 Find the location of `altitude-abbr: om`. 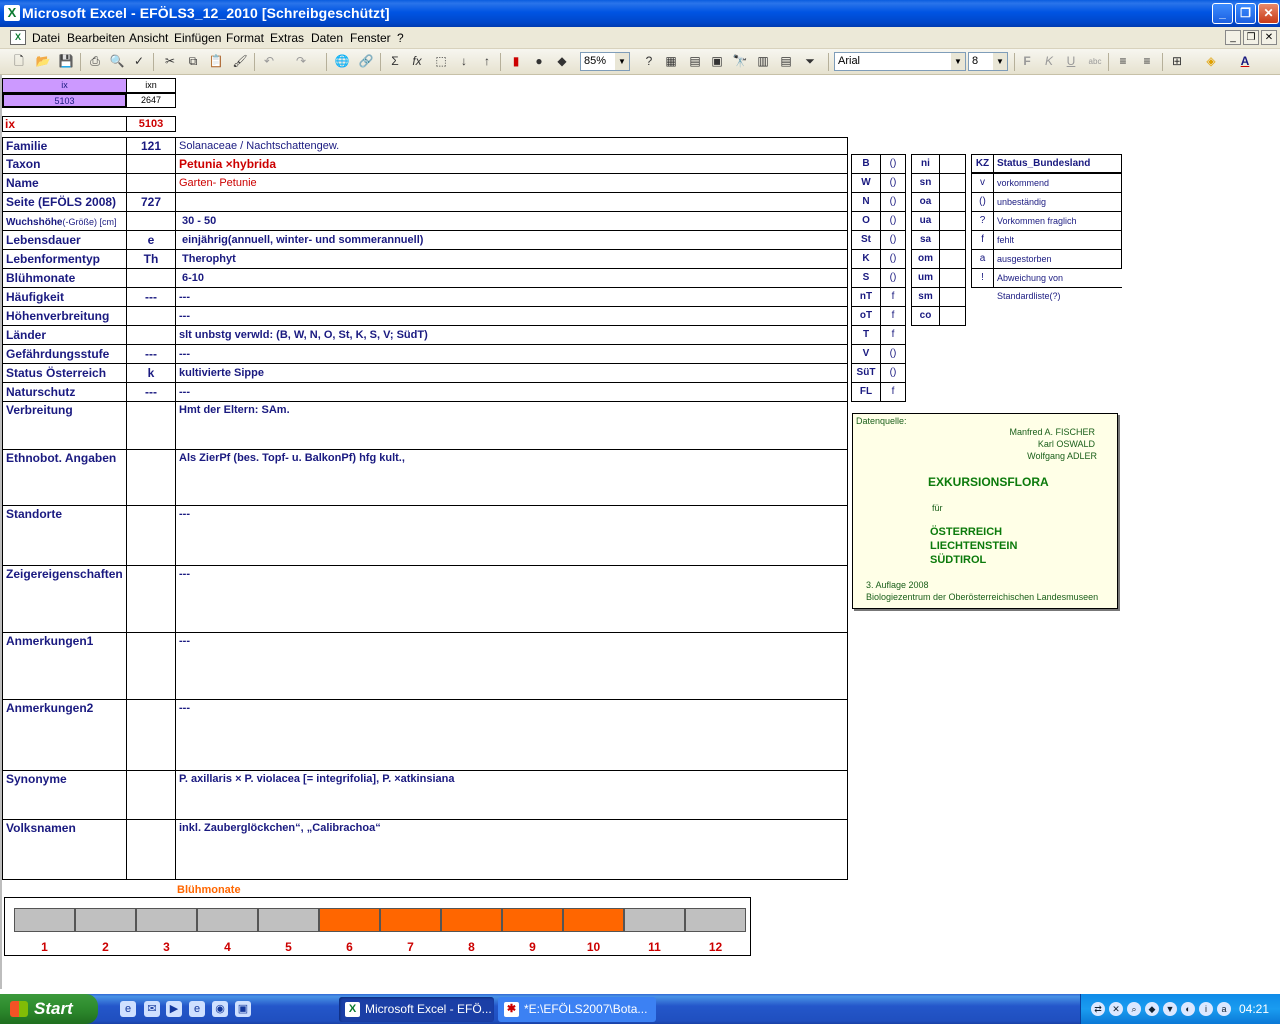

altitude-abbr: om is located at coordinates (925, 259).